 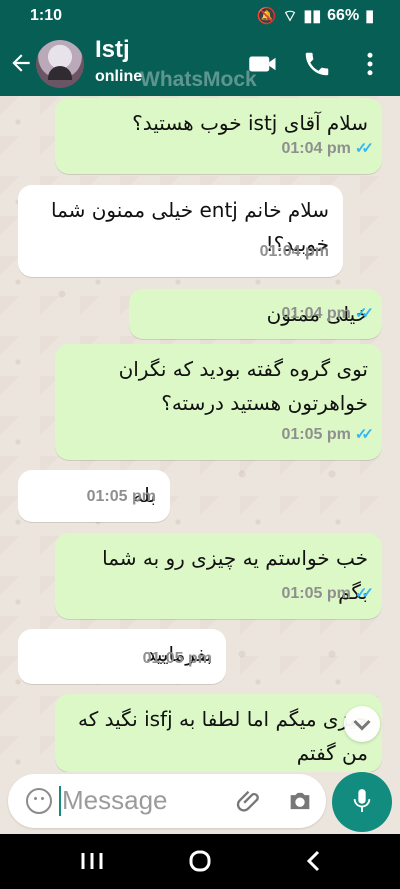 What do you see at coordinates (218, 136) in the screenshot?
I see `message-bubble: سلام آقای istj خوب هستید؟ 01:04 pm ✓✓` at bounding box center [218, 136].